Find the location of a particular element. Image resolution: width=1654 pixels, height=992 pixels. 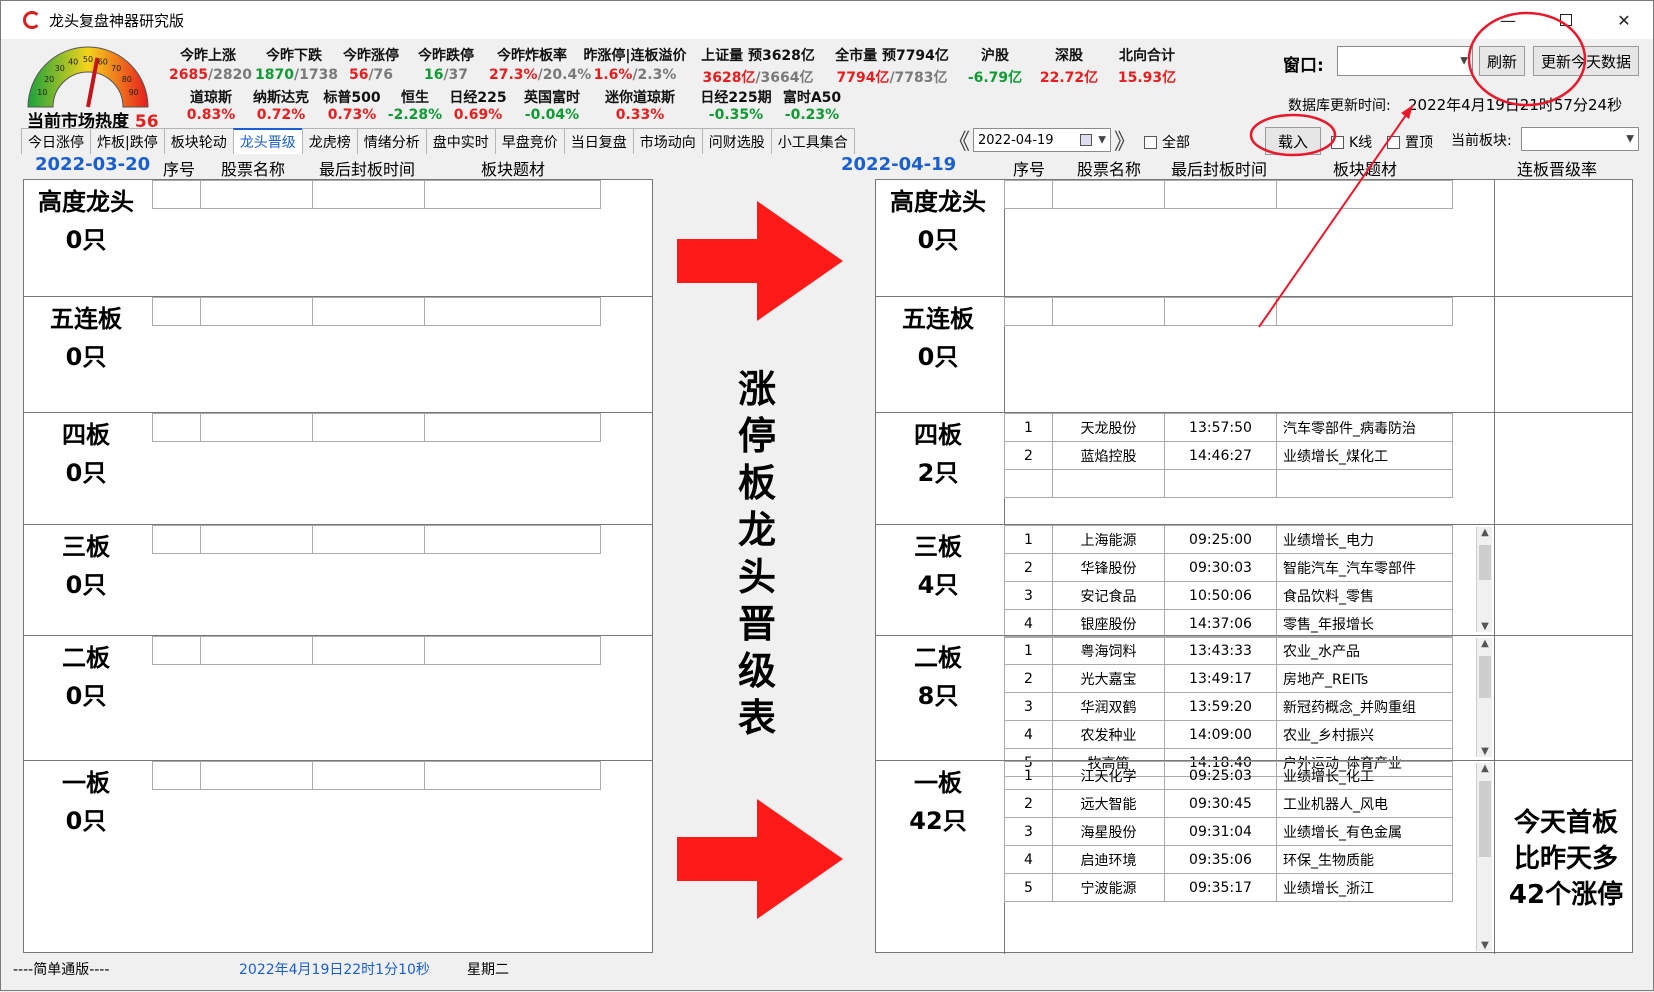

table-row: 5 宁波能源 09:35:17 业绩增长_浙江 is located at coordinates (1229, 888).